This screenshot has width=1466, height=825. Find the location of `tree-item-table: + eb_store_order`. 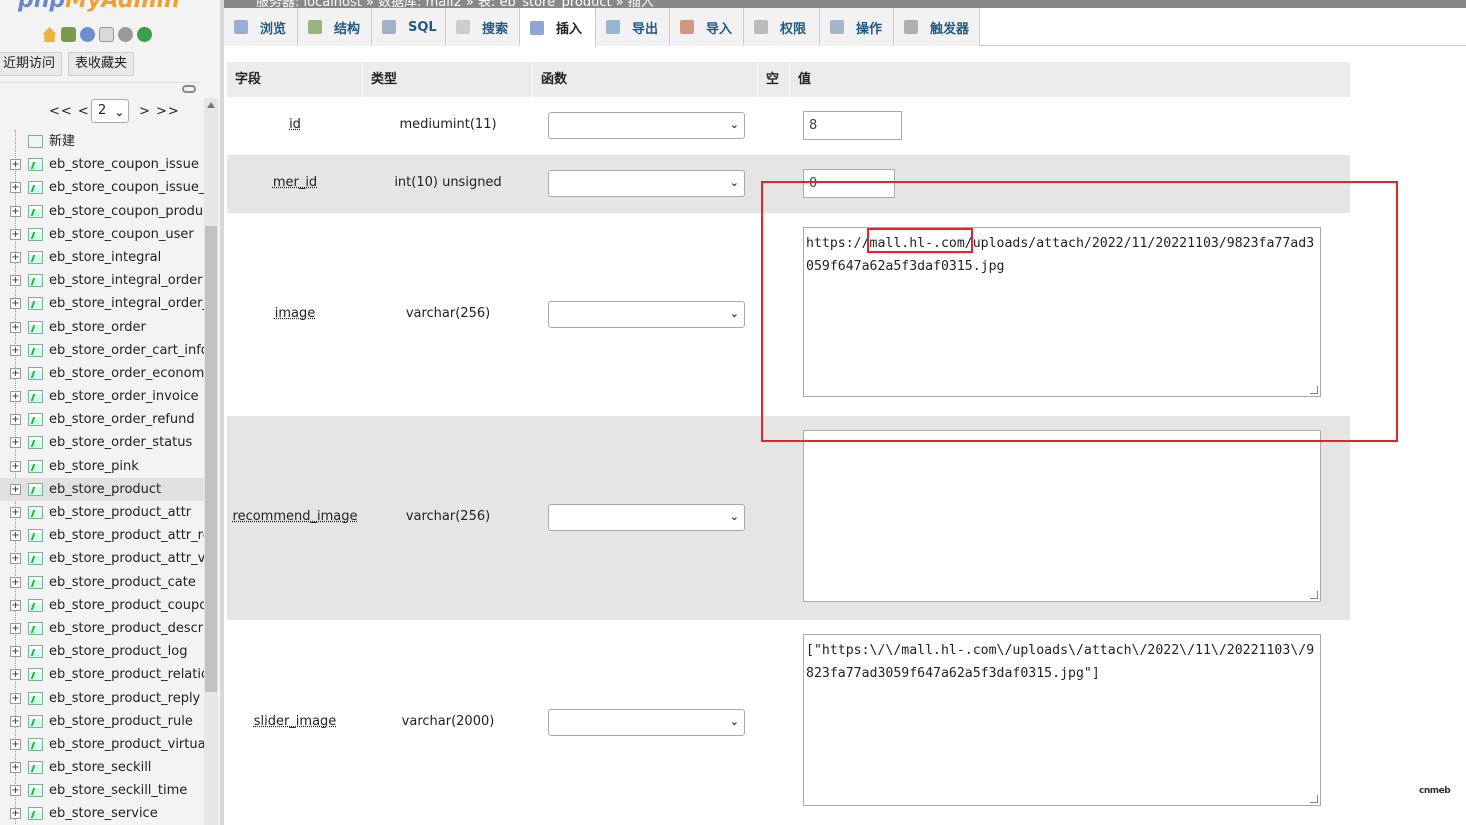

tree-item-table: + eb_store_order is located at coordinates (102, 327).